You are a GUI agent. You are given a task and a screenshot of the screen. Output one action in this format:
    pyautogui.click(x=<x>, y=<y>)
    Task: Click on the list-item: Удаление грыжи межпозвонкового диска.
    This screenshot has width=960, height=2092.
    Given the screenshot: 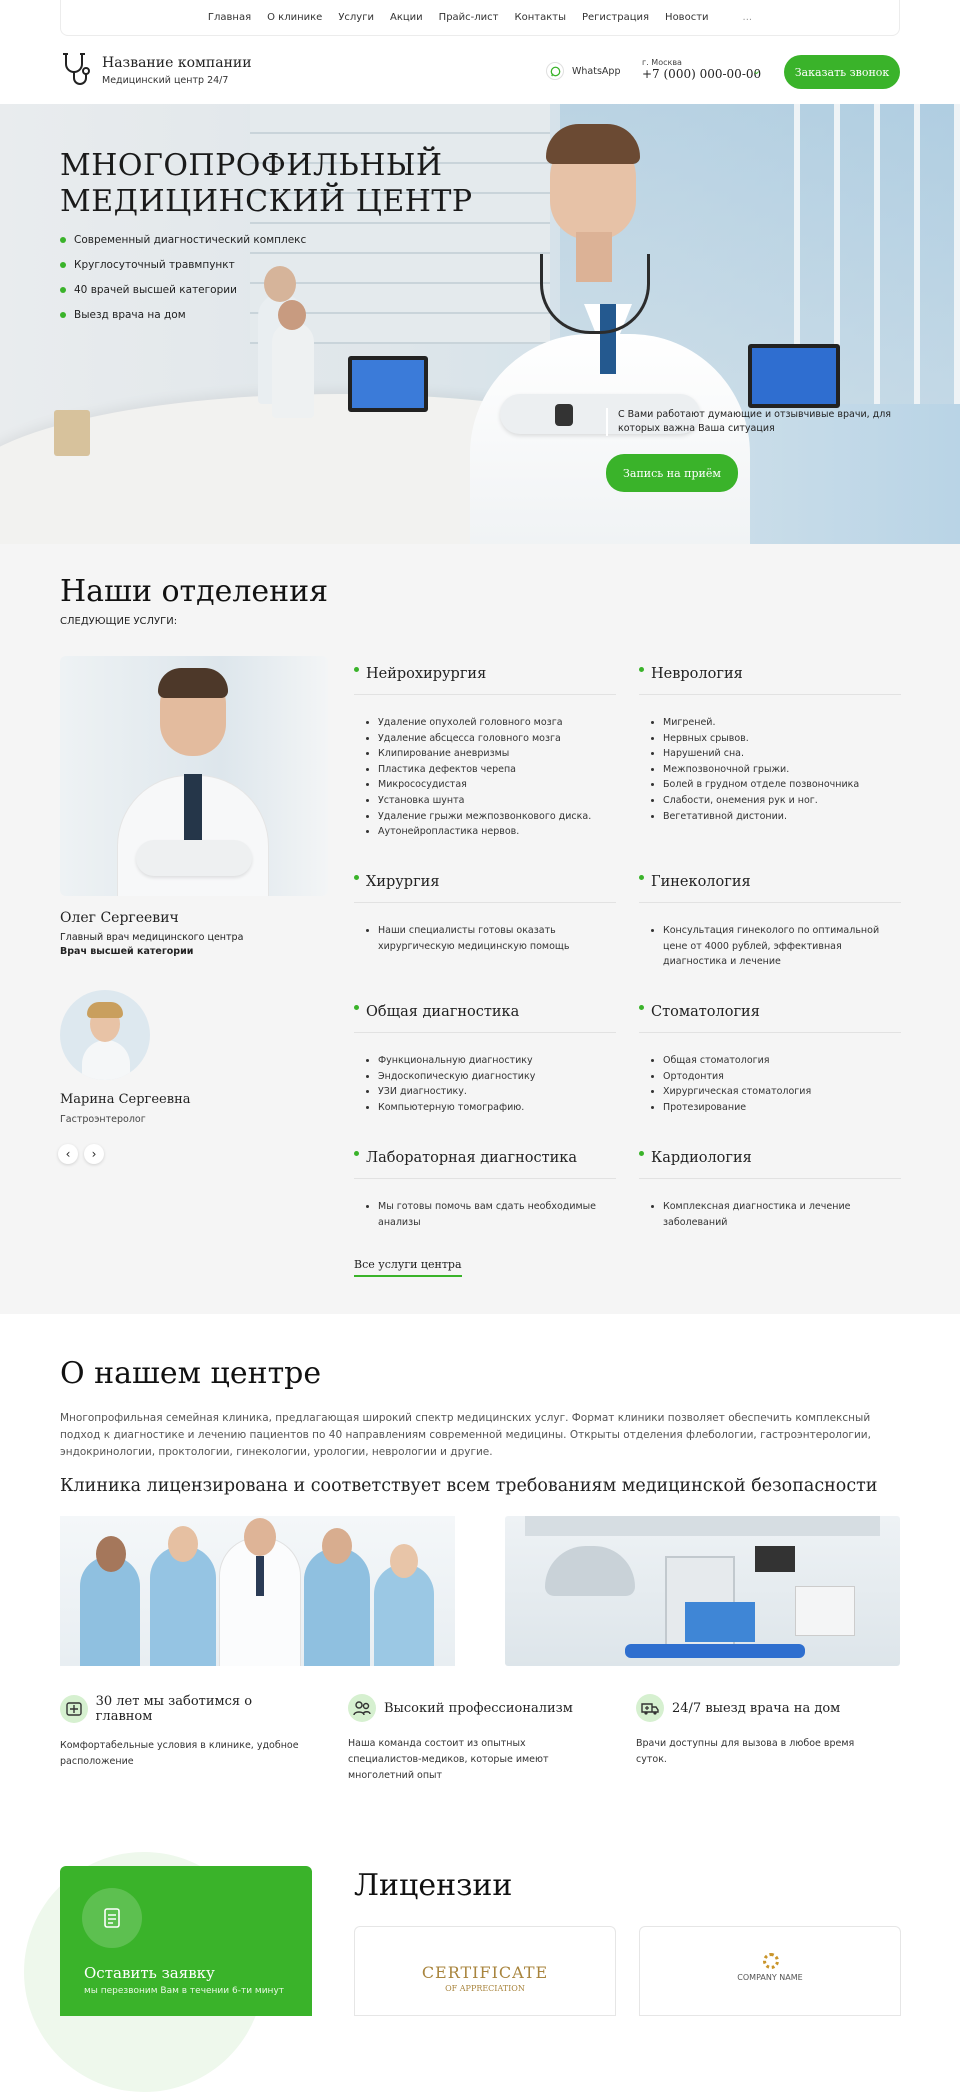 What is the action you would take?
    pyautogui.click(x=497, y=817)
    